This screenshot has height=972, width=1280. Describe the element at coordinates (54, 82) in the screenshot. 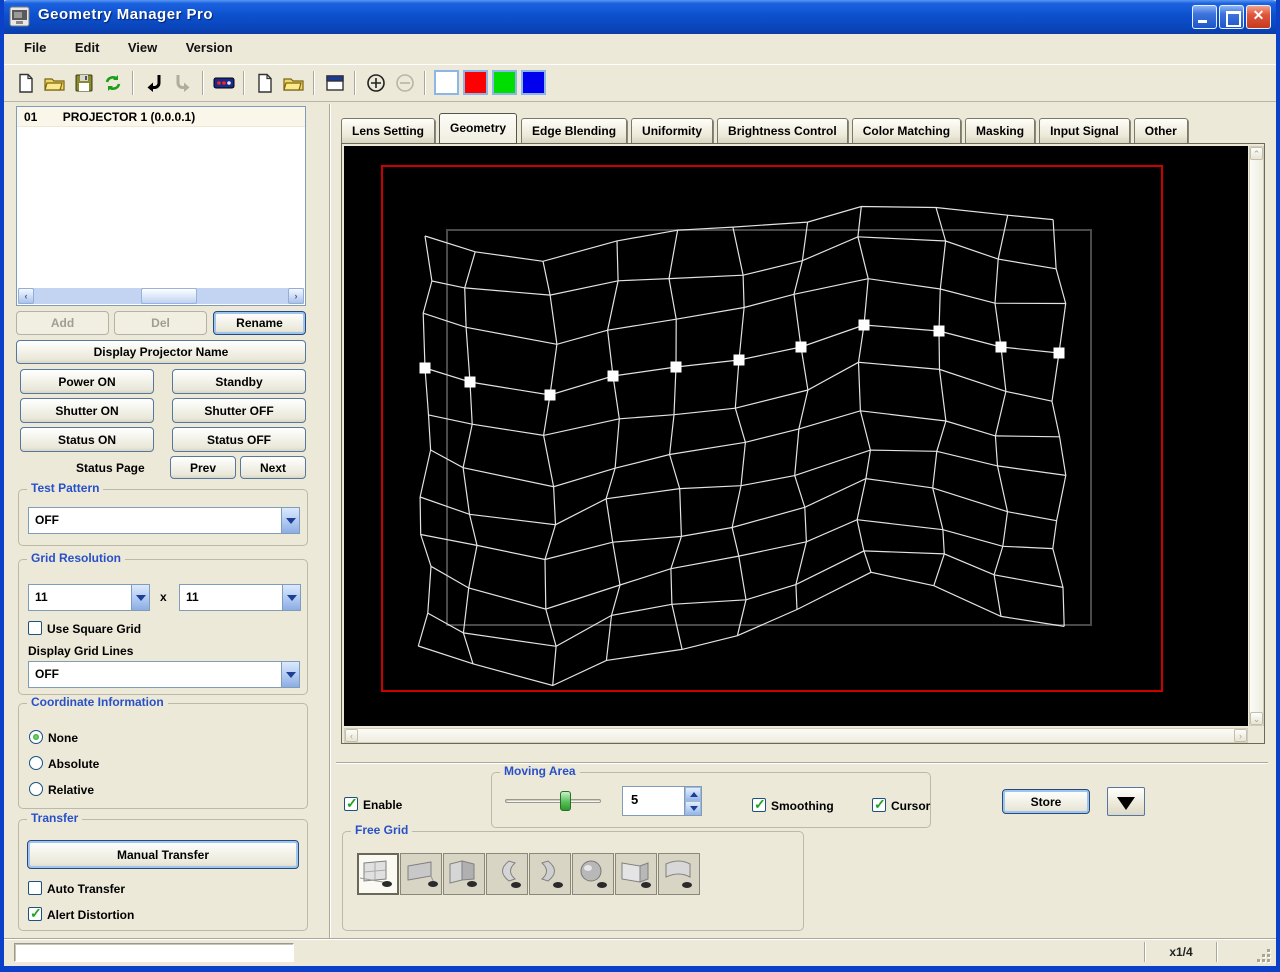

I see `open-file-button` at that location.